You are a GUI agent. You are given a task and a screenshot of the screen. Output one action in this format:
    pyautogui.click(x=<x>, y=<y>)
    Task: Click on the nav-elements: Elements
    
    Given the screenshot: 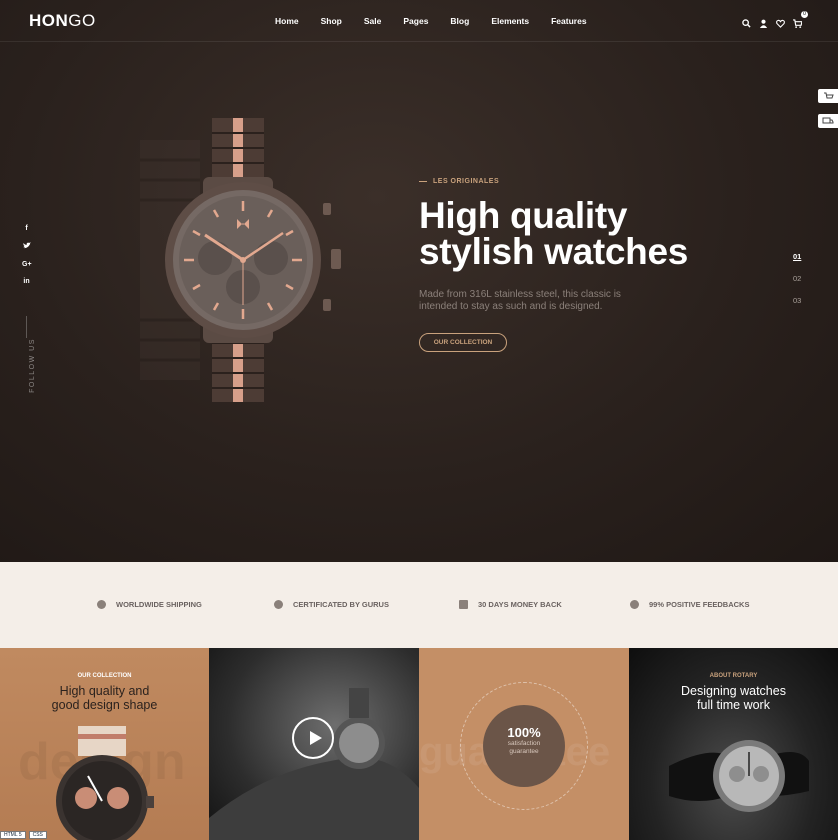 What is the action you would take?
    pyautogui.click(x=510, y=21)
    